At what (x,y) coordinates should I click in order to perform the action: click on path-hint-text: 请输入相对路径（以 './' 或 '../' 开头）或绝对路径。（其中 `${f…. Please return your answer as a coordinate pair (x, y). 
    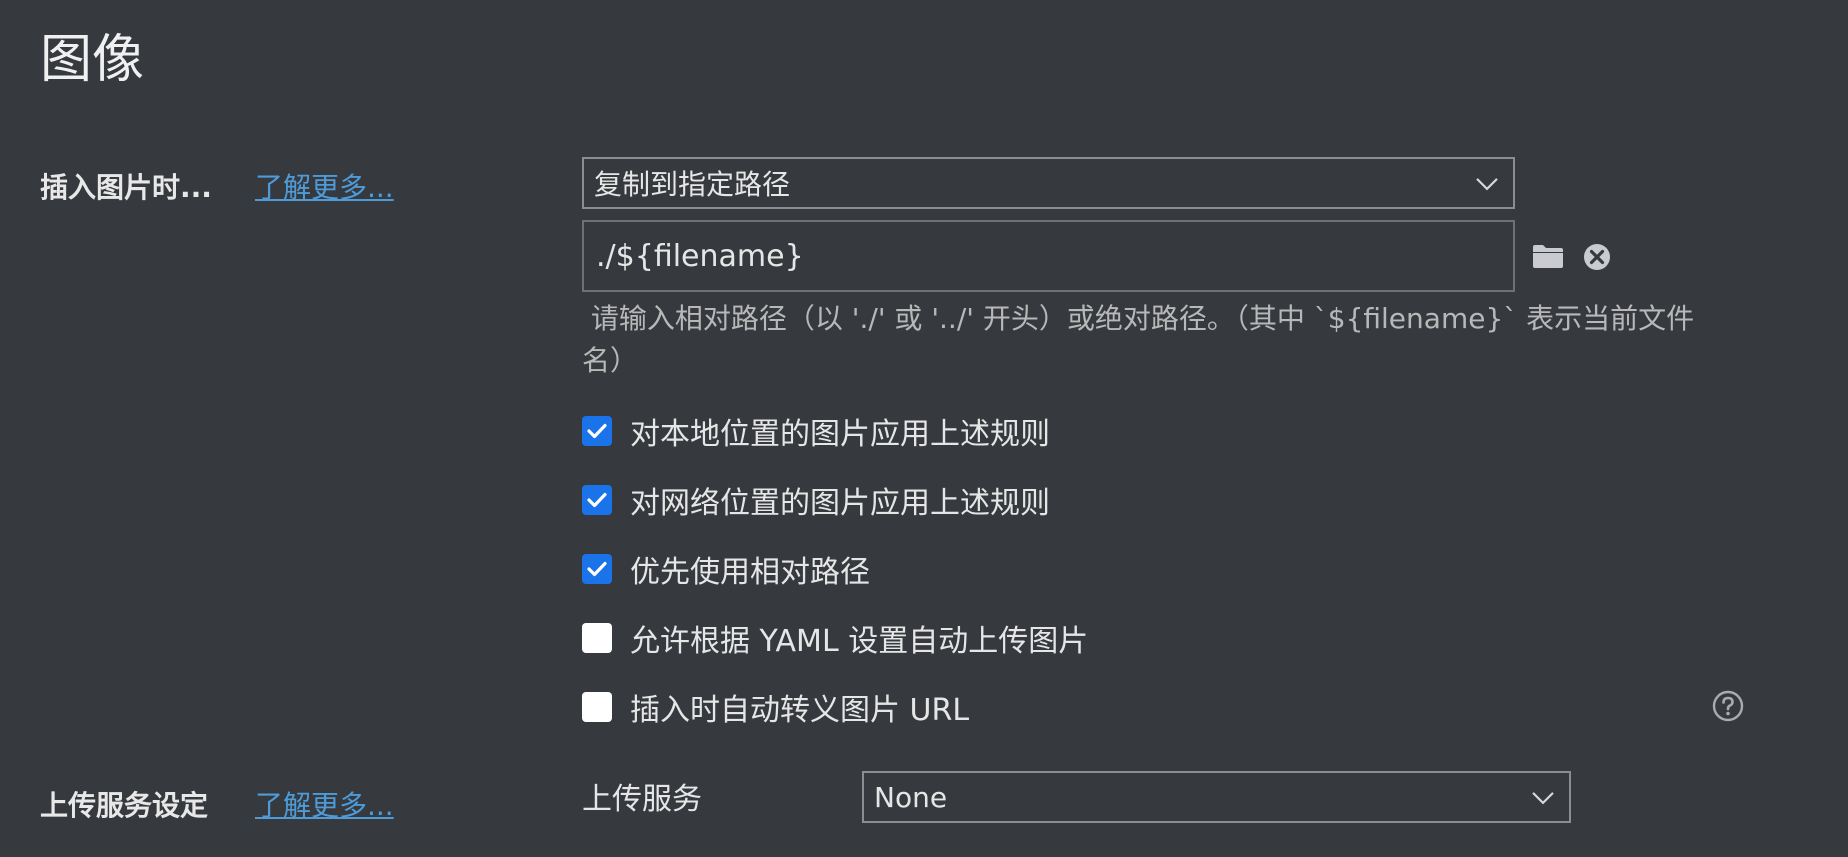
    Looking at the image, I should click on (1147, 340).